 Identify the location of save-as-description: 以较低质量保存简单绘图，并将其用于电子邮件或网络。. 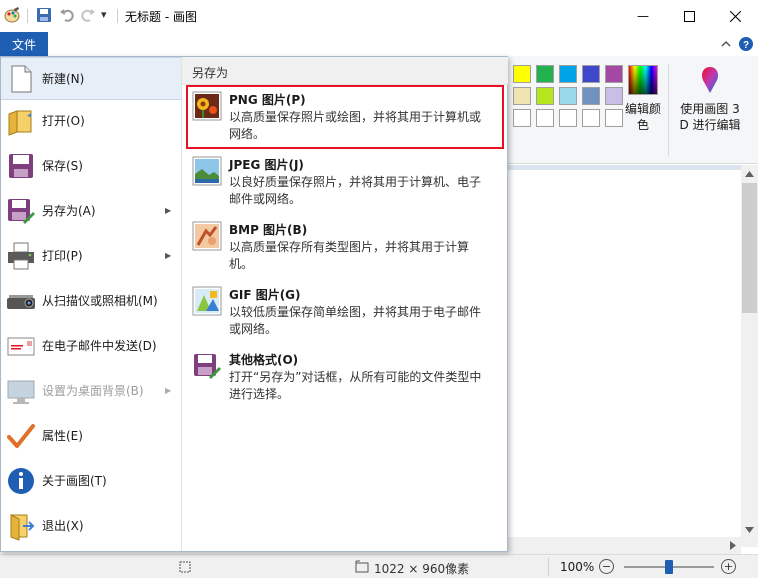
(355, 320).